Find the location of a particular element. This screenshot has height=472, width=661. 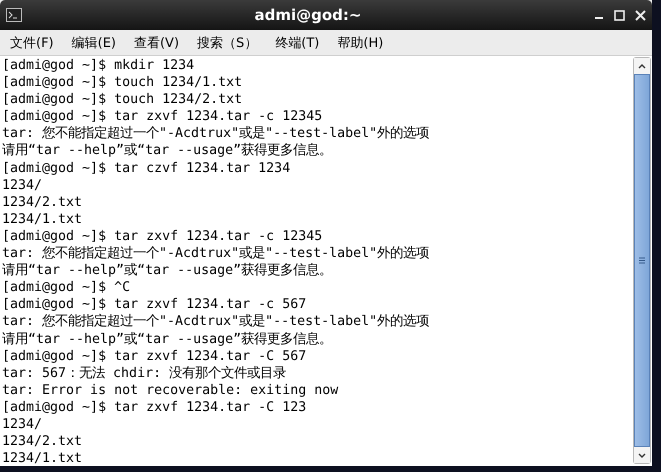

terminal-icon is located at coordinates (14, 15).